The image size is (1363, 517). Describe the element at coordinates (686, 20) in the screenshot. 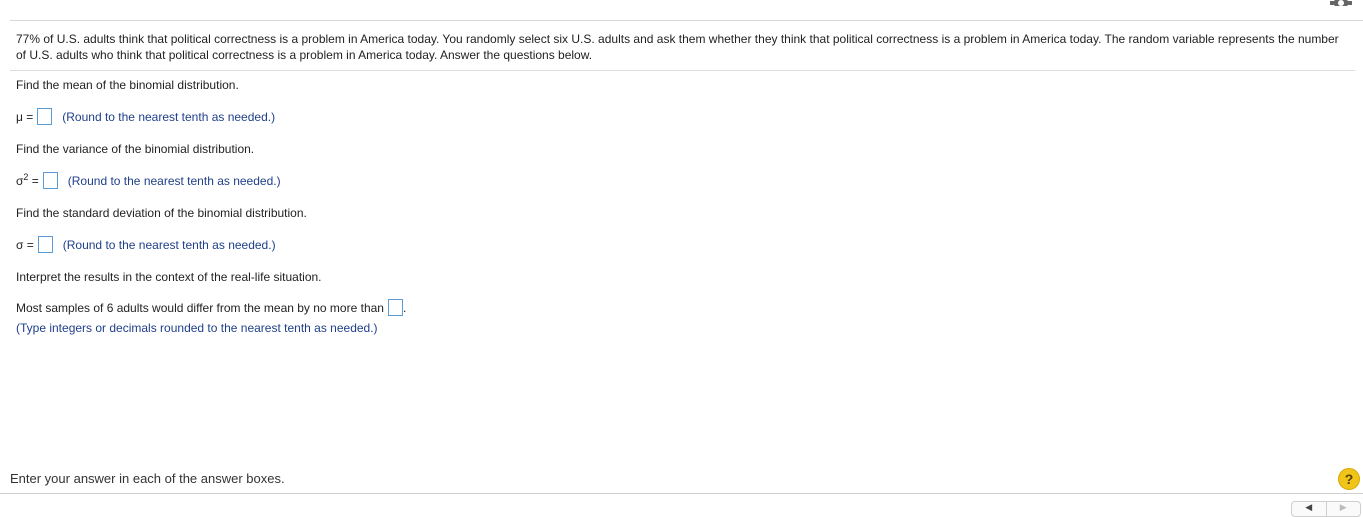

I see `top-divider` at that location.